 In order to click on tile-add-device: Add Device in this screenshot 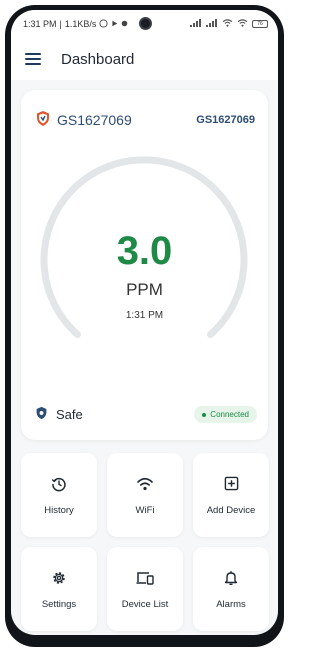, I will do `click(231, 495)`.